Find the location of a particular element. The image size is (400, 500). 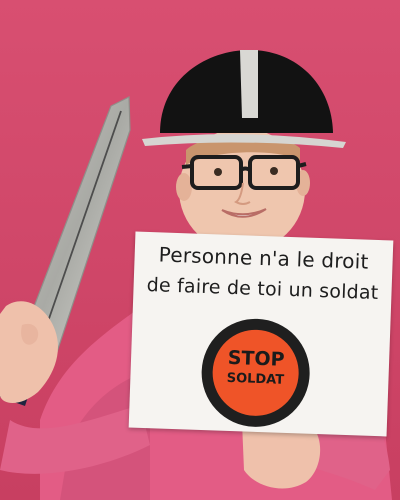

stop-word: STOP is located at coordinates (256, 358).